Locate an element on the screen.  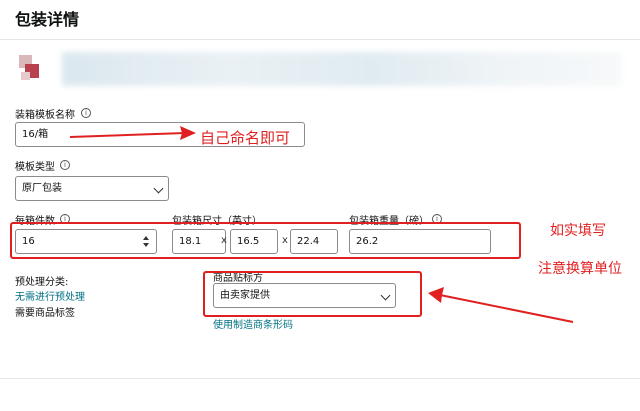
highlight-box-labeling is located at coordinates (312, 294).